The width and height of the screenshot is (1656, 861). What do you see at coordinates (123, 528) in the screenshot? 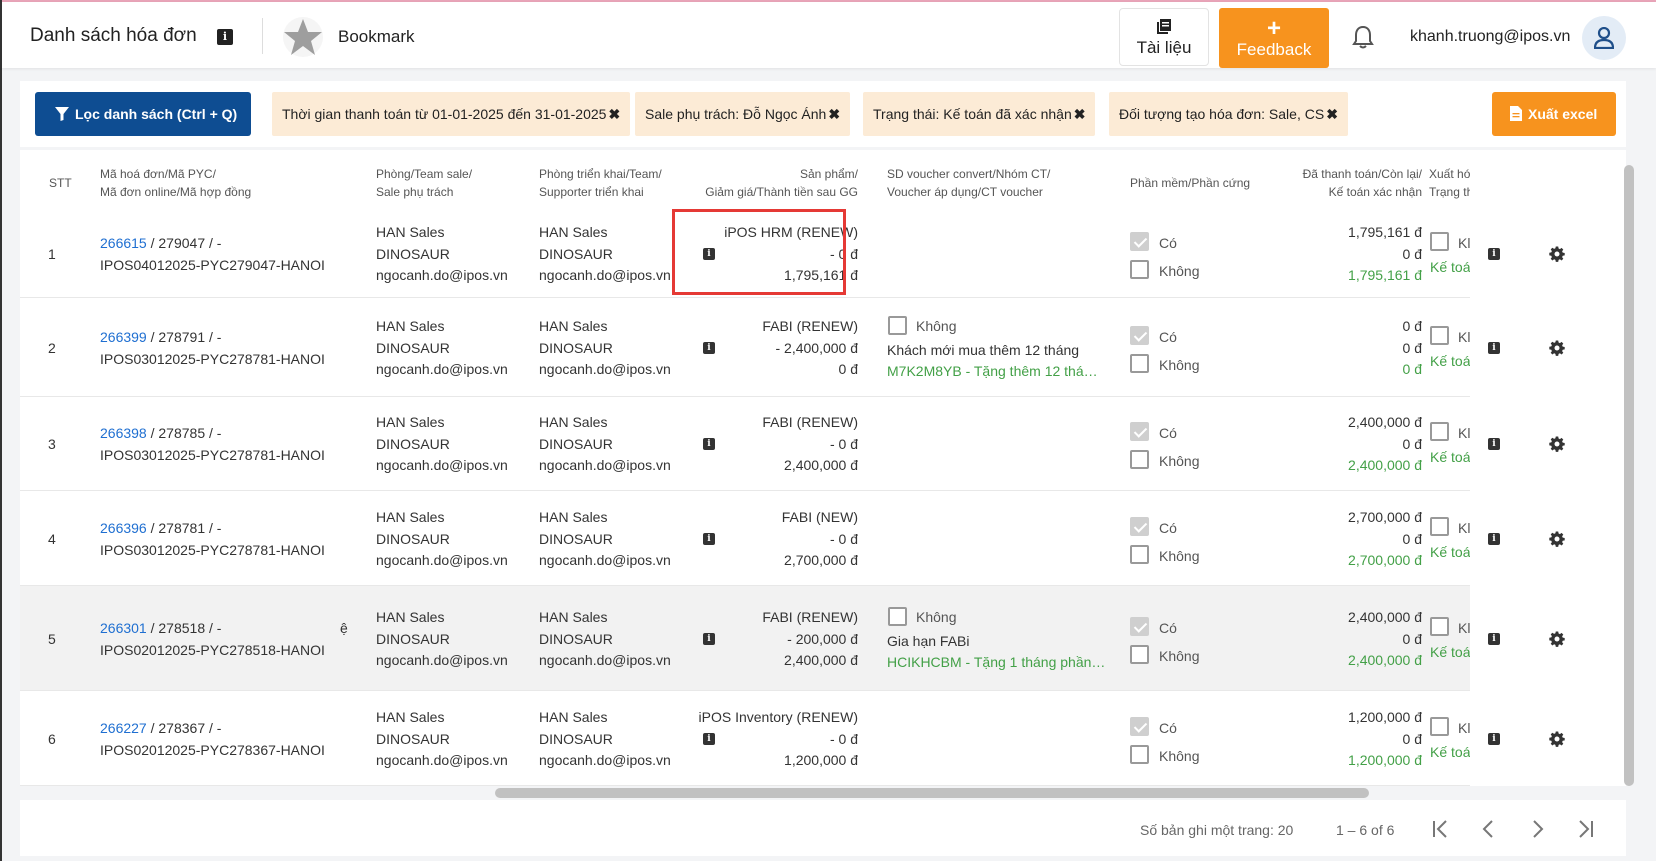
I see `invoice-link: 266396` at bounding box center [123, 528].